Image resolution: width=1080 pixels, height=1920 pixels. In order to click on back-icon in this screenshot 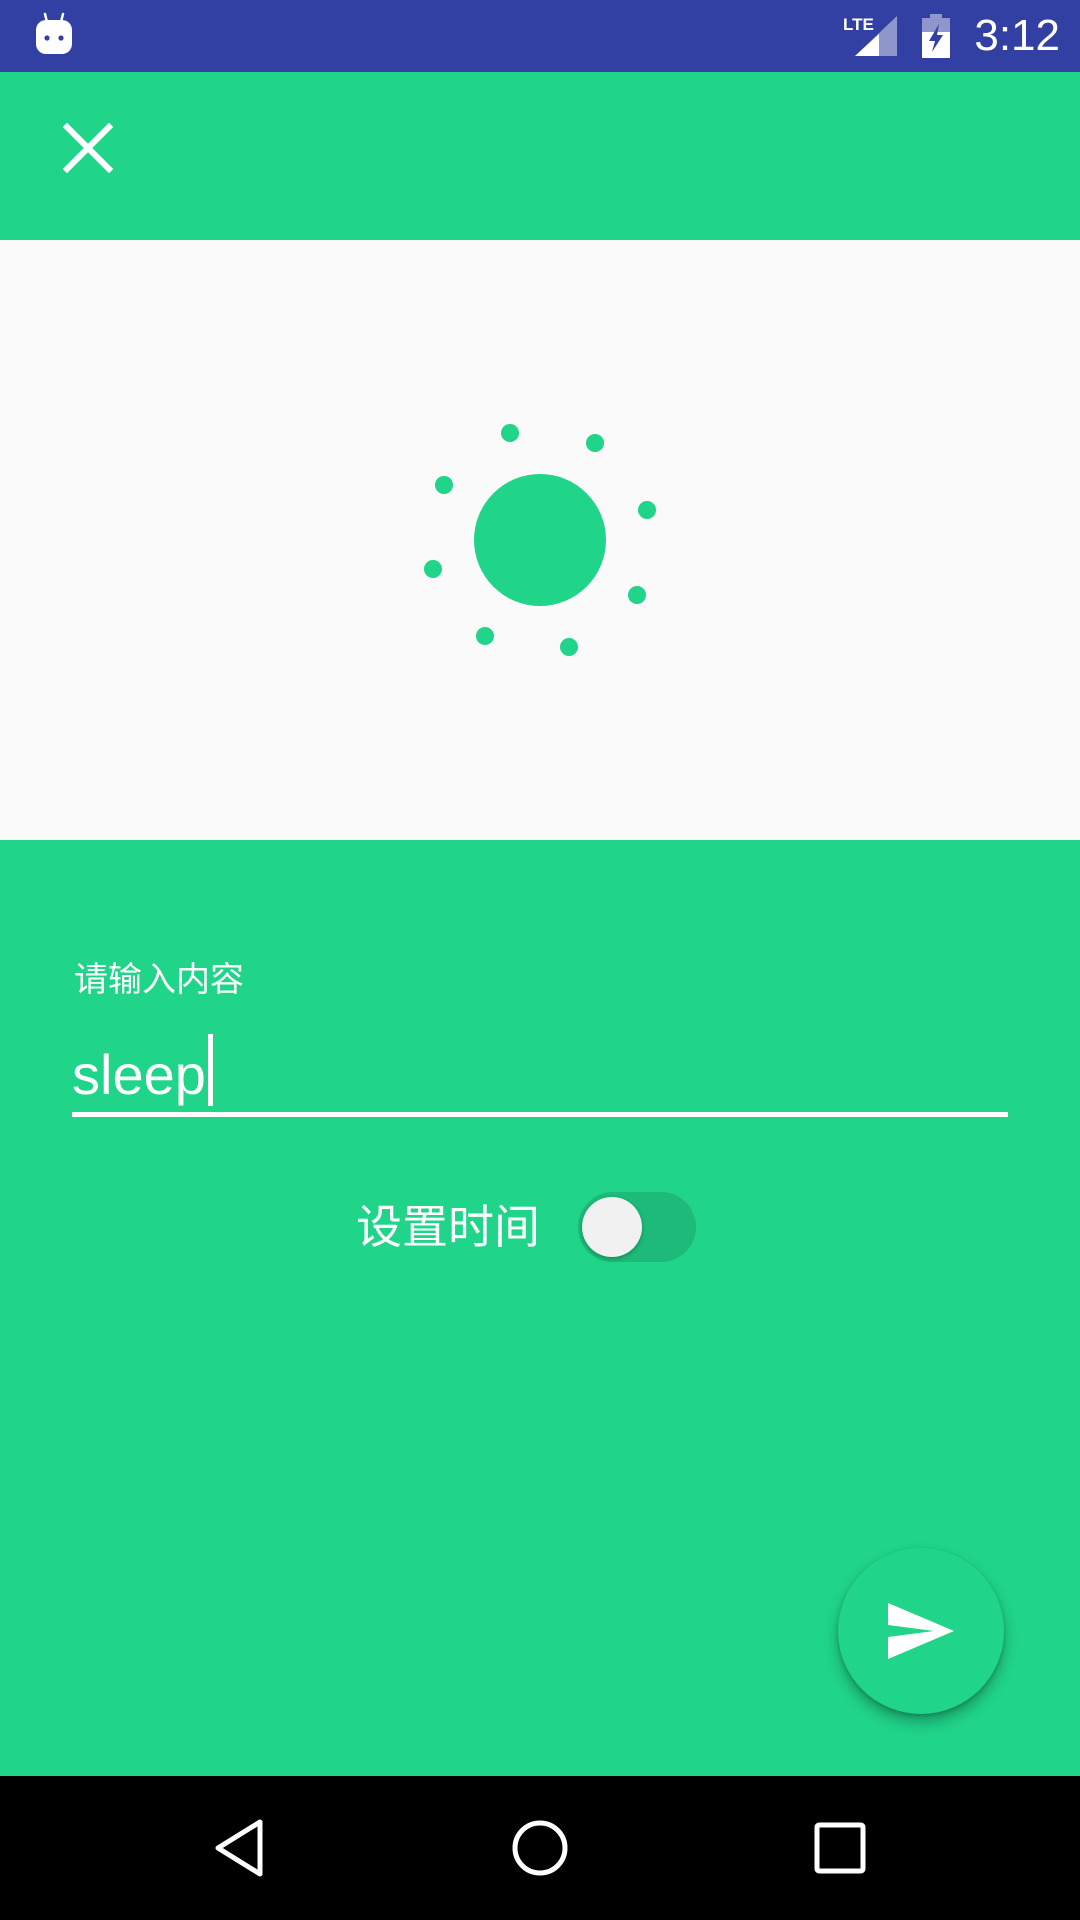, I will do `click(239, 1848)`.